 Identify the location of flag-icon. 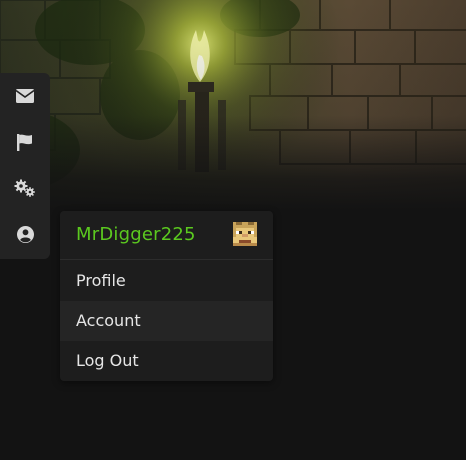
(24, 142).